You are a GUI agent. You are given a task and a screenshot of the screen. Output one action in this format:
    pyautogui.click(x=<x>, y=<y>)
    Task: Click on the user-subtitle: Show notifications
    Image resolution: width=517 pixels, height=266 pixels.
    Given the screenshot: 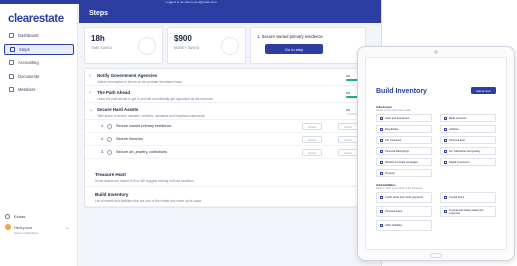 What is the action you would take?
    pyautogui.click(x=26, y=233)
    